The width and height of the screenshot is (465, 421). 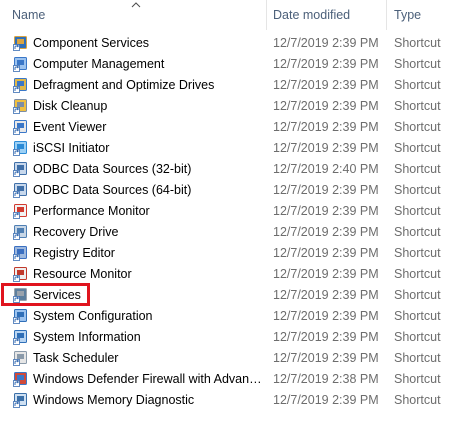 What do you see at coordinates (136, 5) in the screenshot?
I see `chevron-up-icon` at bounding box center [136, 5].